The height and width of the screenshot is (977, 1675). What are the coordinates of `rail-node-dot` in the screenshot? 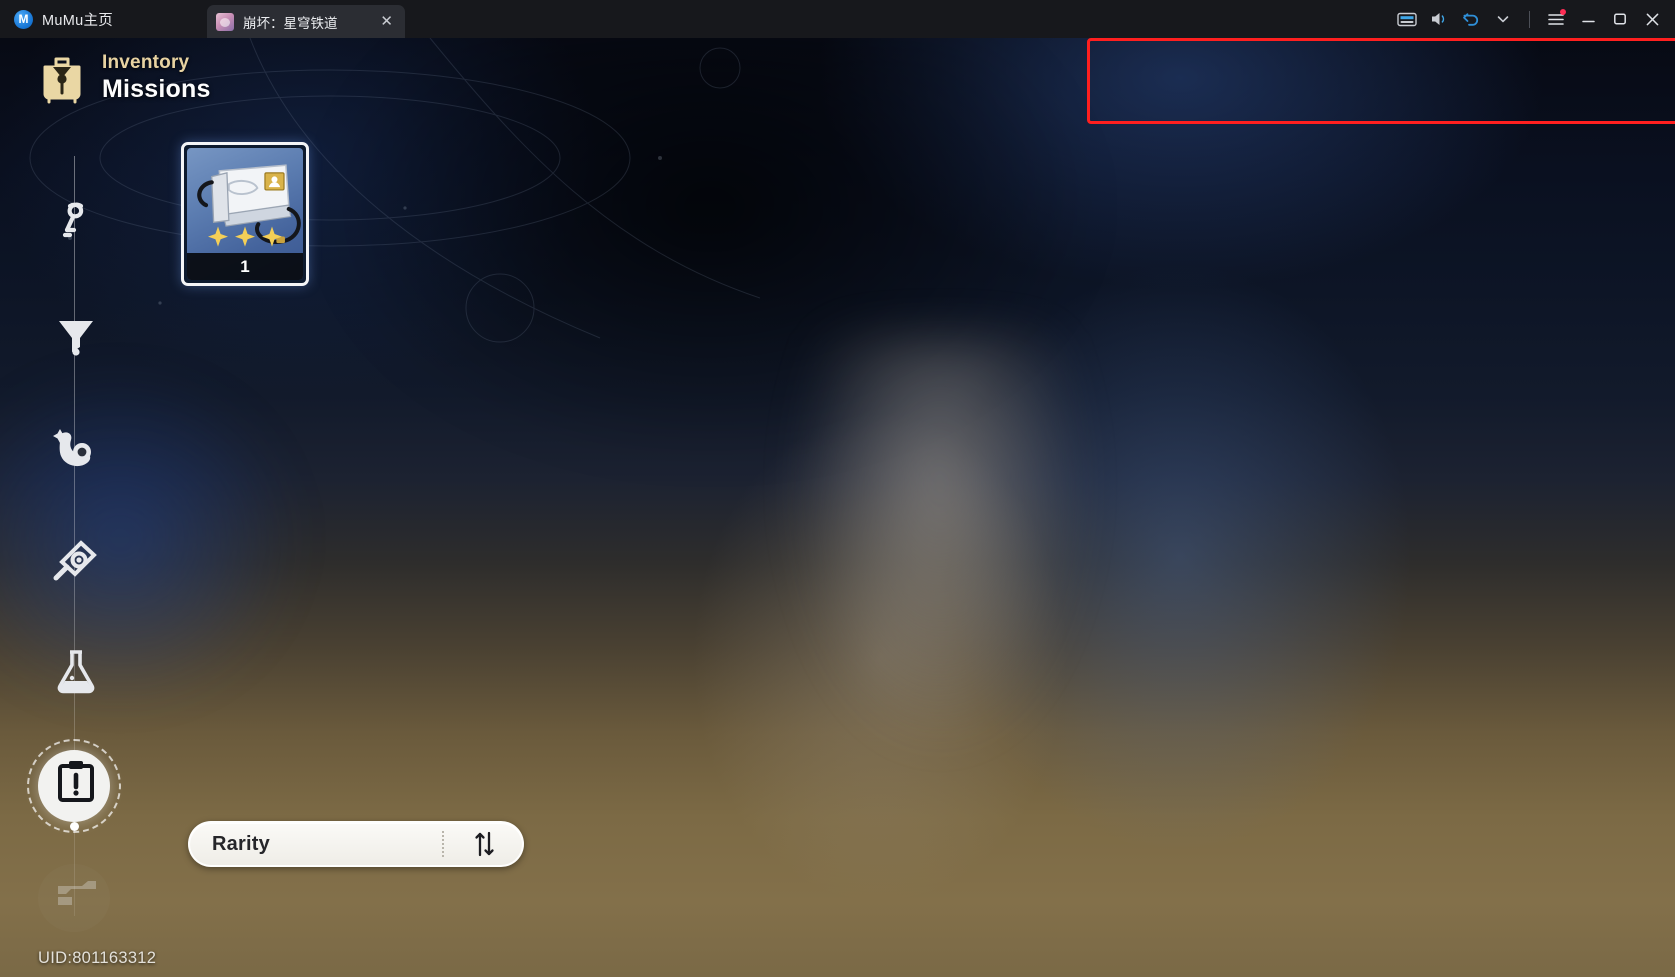 It's located at (74, 826).